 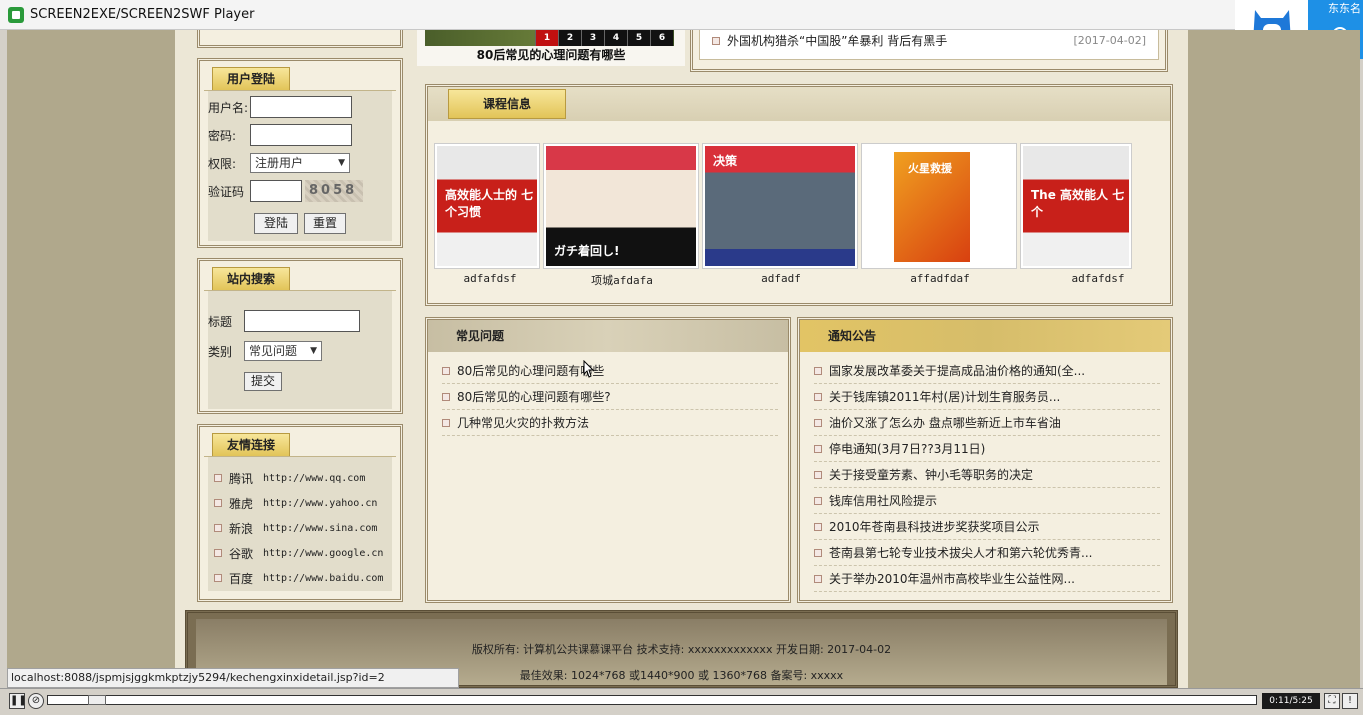 I want to click on captcha-label: 验证码, so click(x=226, y=191).